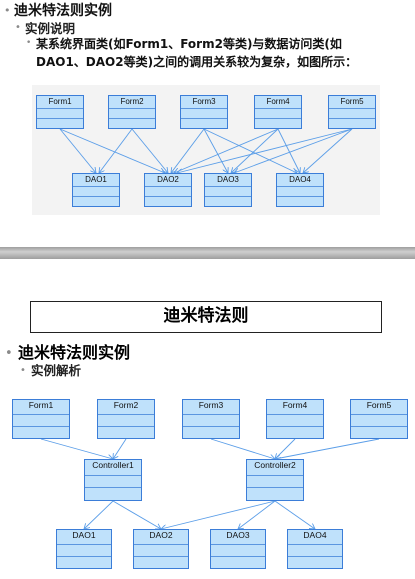 The image size is (415, 579). Describe the element at coordinates (63, 11) in the screenshot. I see `slide1-heading: 迪米特法则实例` at that location.